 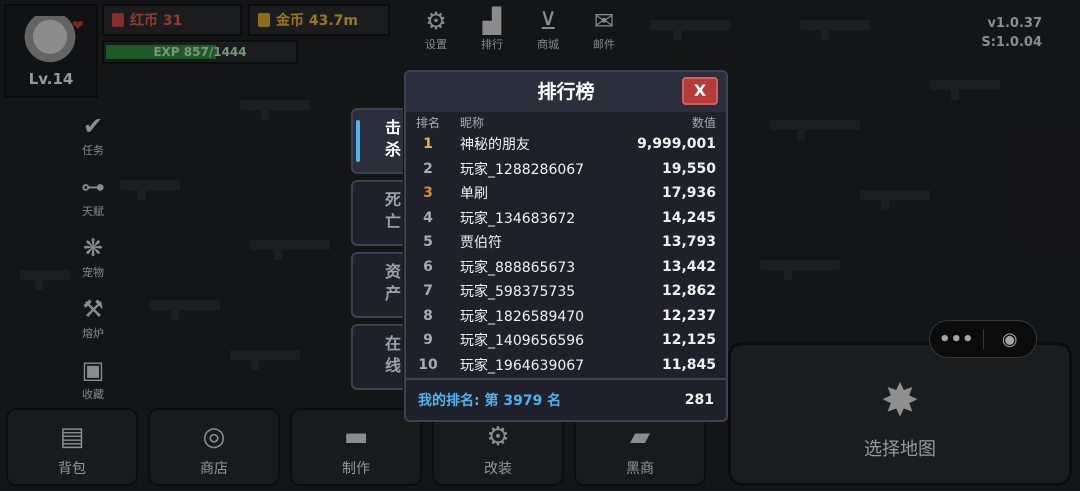 I want to click on row-value: 12,862, so click(x=688, y=291).